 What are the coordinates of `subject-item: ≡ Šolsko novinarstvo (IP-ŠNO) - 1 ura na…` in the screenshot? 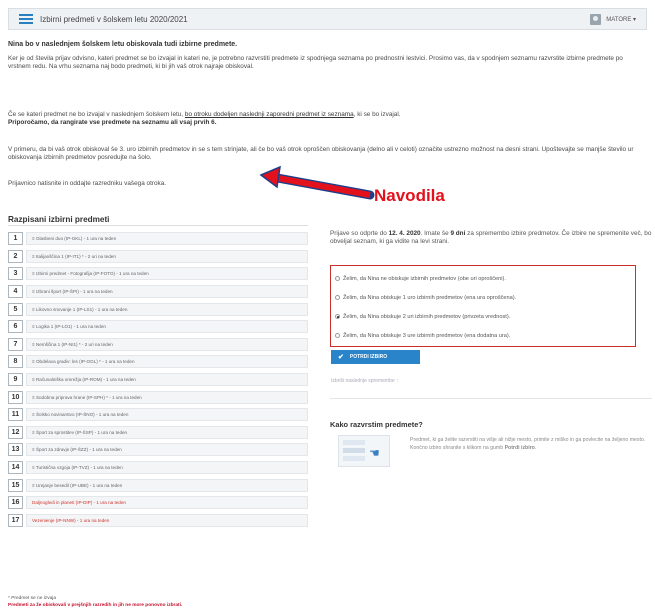 It's located at (167, 415).